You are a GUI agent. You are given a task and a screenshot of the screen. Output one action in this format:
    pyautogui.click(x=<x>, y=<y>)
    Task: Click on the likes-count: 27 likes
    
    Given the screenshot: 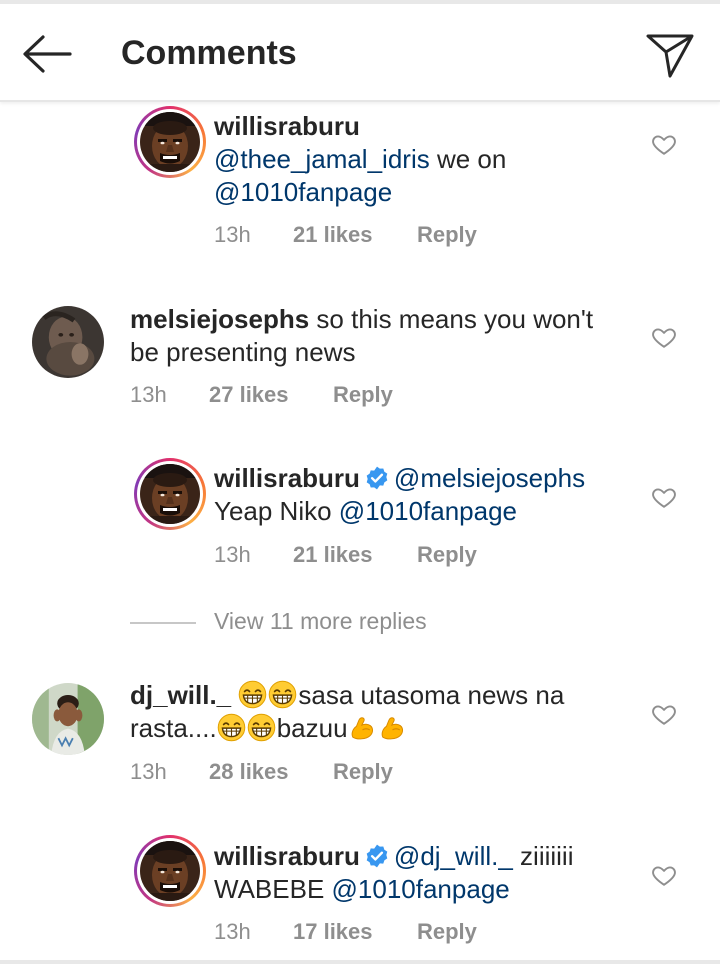 What is the action you would take?
    pyautogui.click(x=249, y=395)
    